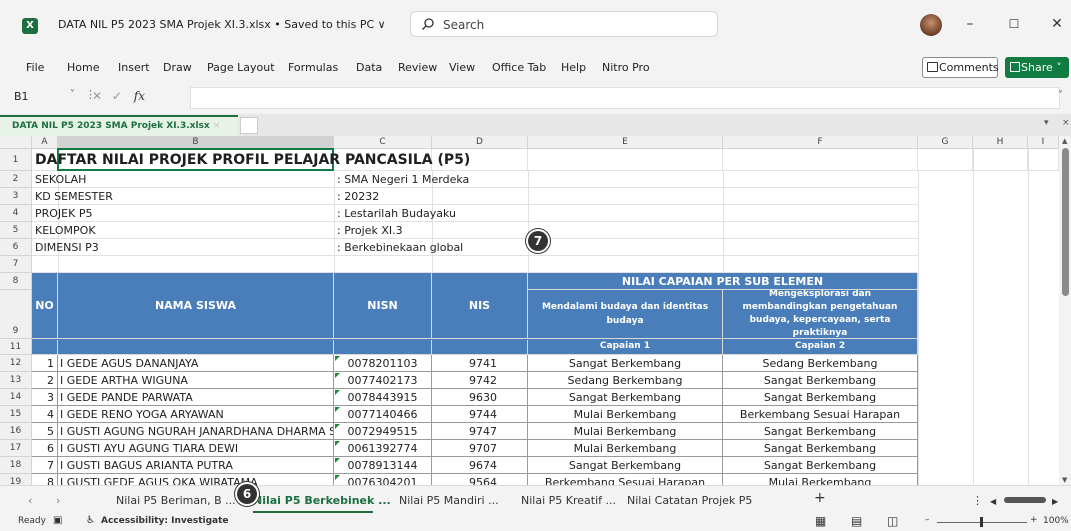  I want to click on row-header: 12, so click(16, 363).